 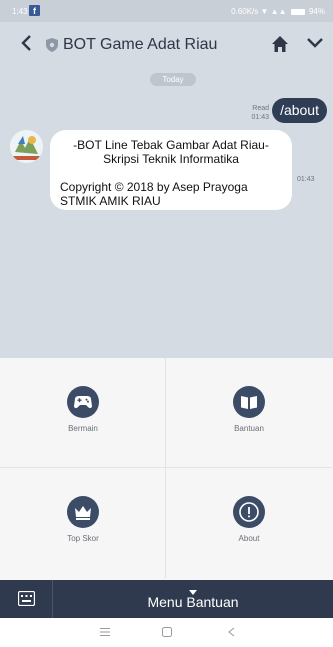 I want to click on keyboard-button, so click(x=26, y=599).